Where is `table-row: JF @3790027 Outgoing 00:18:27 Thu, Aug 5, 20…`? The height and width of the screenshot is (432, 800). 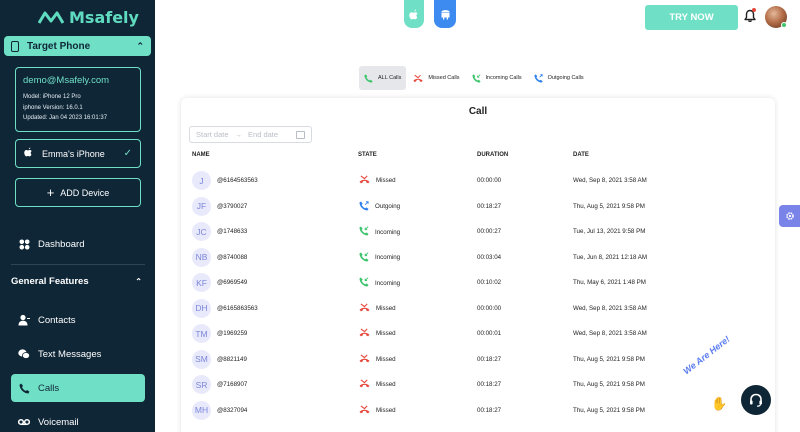
table-row: JF @3790027 Outgoing 00:18:27 Thu, Aug 5, 20… is located at coordinates (478, 207).